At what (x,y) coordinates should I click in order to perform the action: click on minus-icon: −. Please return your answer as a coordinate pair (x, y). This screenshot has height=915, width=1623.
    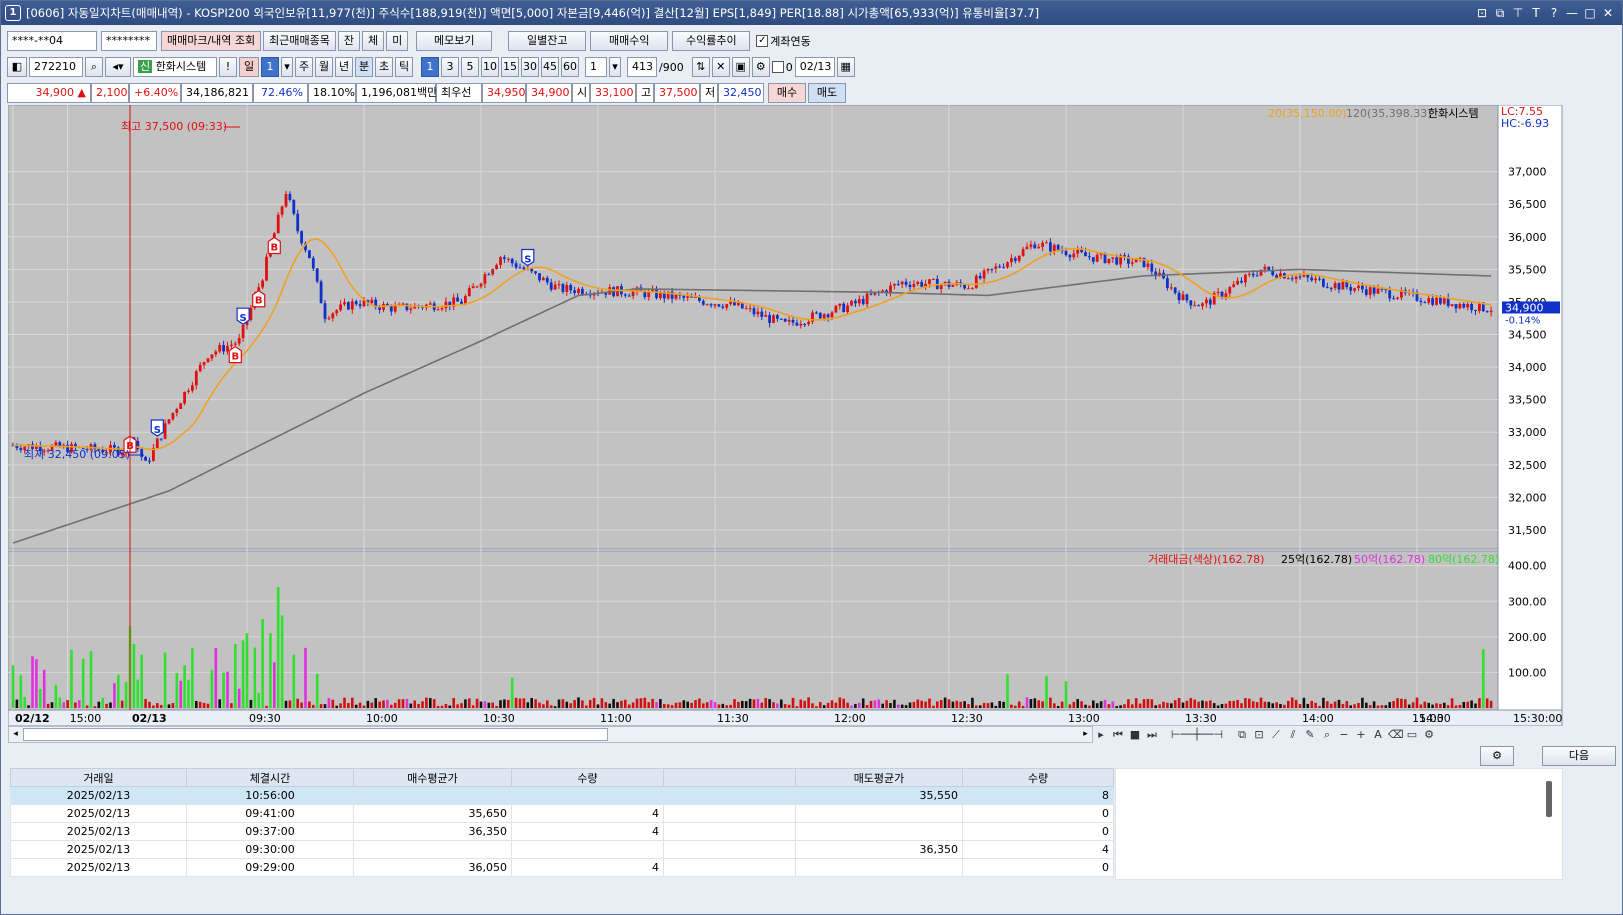
    Looking at the image, I should click on (1344, 734).